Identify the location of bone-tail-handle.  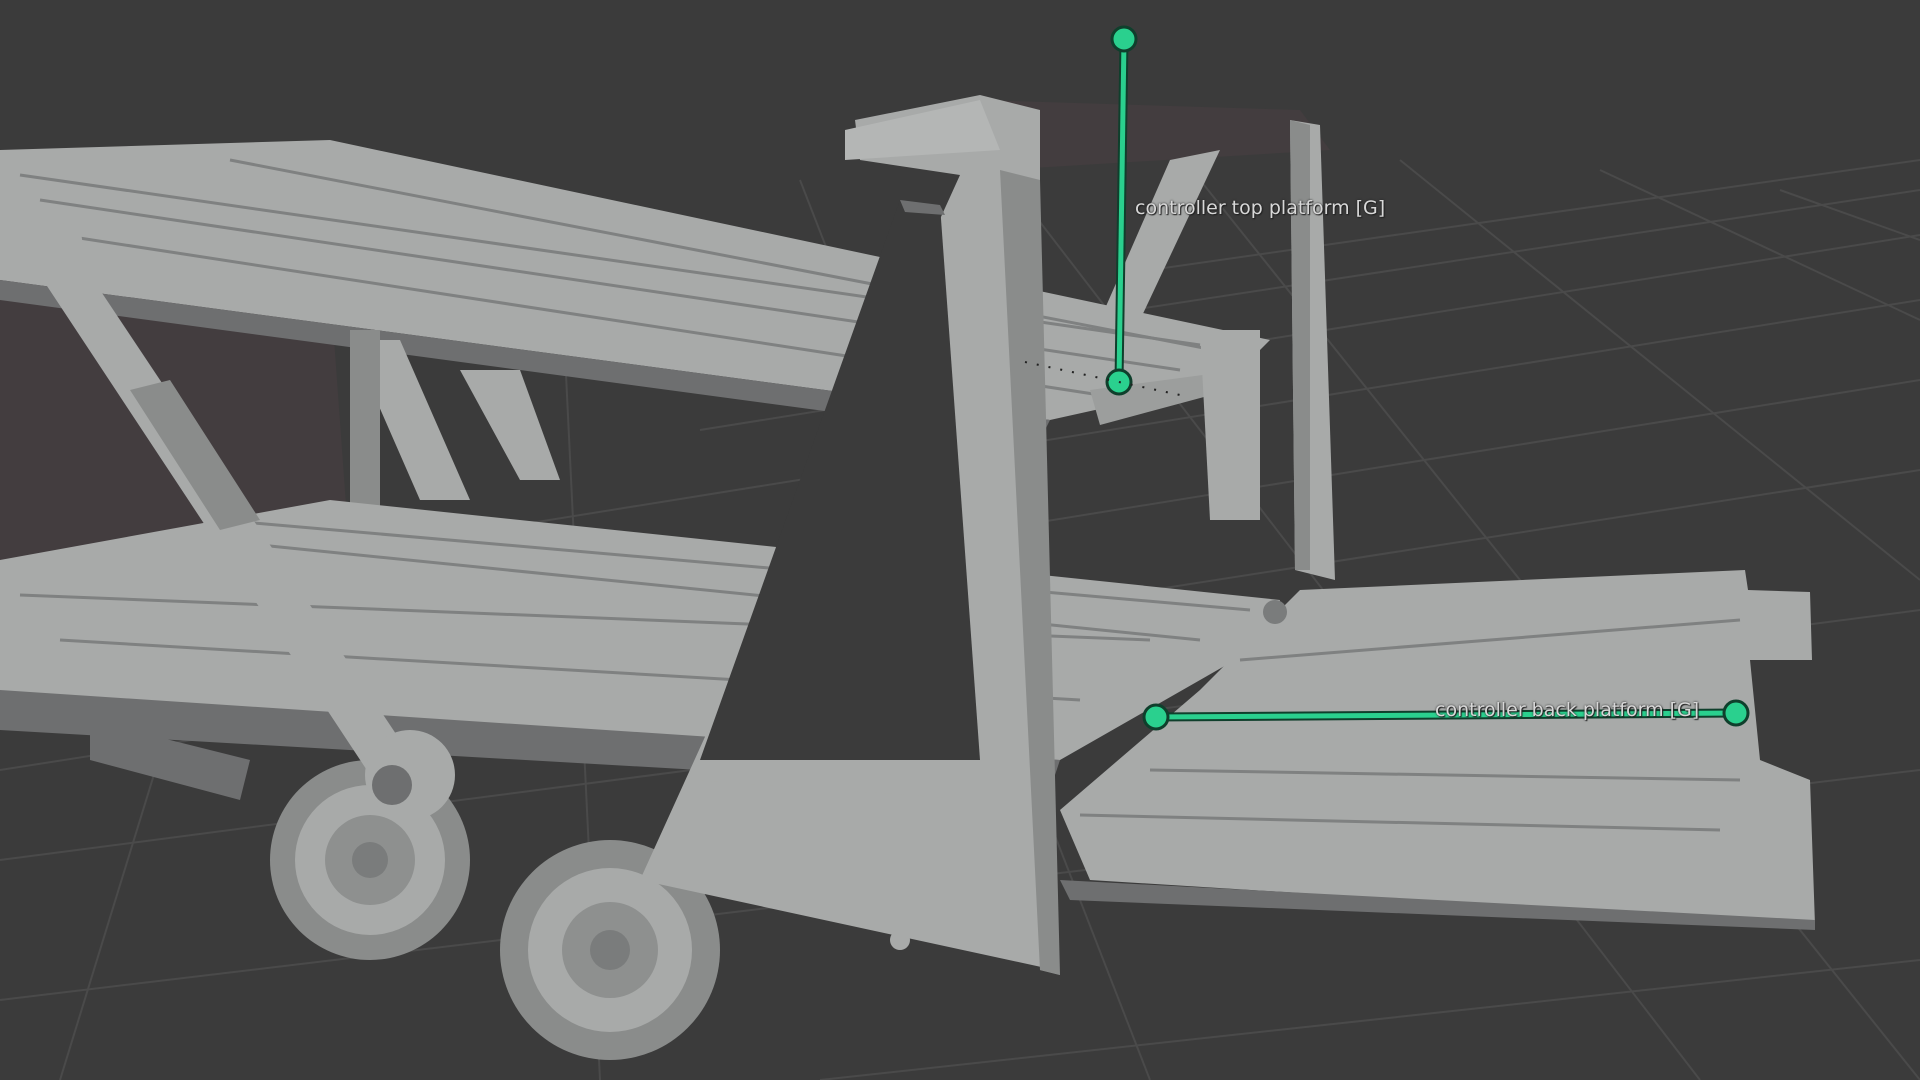
(1736, 713).